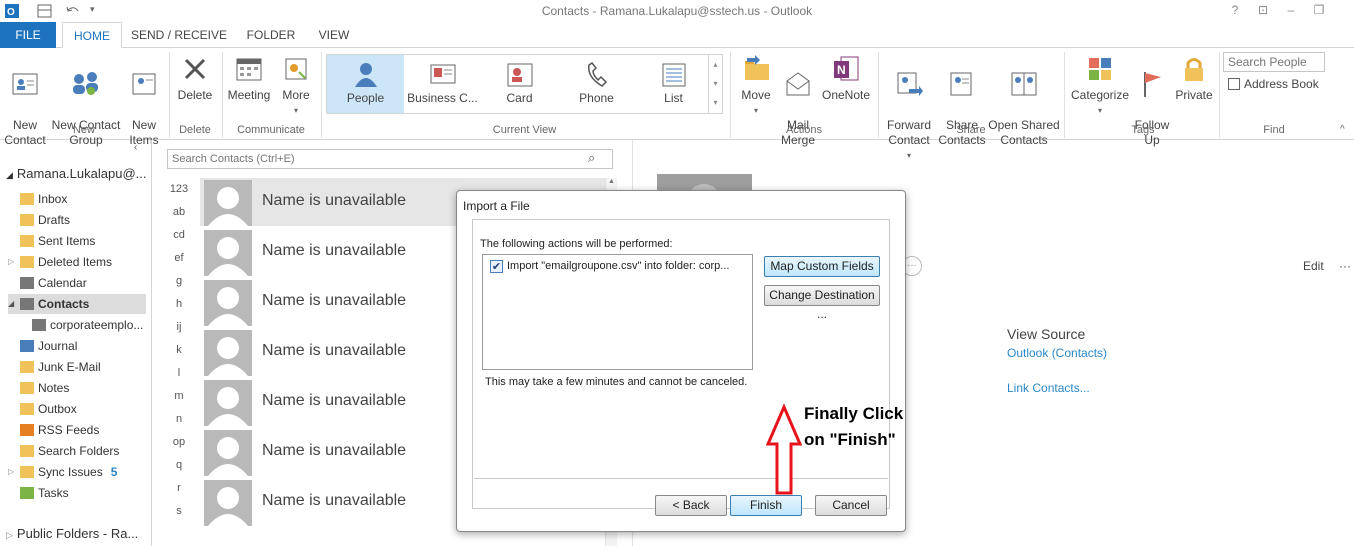  I want to click on calendar-meeting-icon, so click(249, 69).